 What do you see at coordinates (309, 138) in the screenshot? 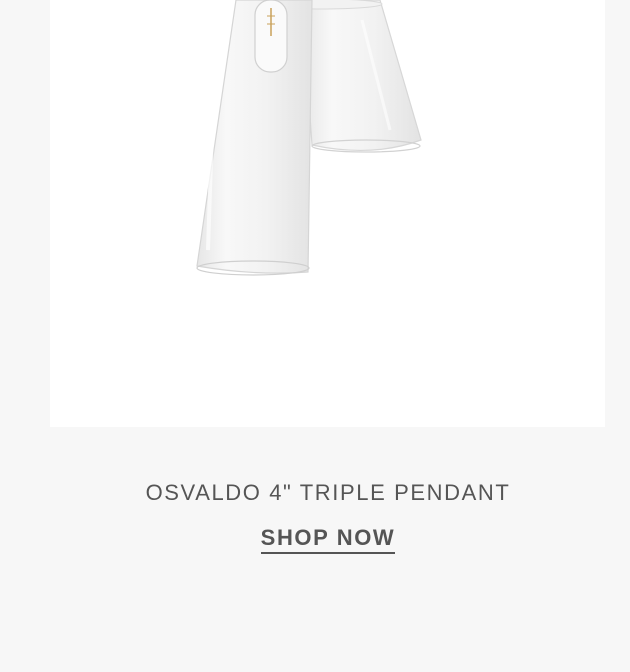
I see `pendant-glass-shades-illustration` at bounding box center [309, 138].